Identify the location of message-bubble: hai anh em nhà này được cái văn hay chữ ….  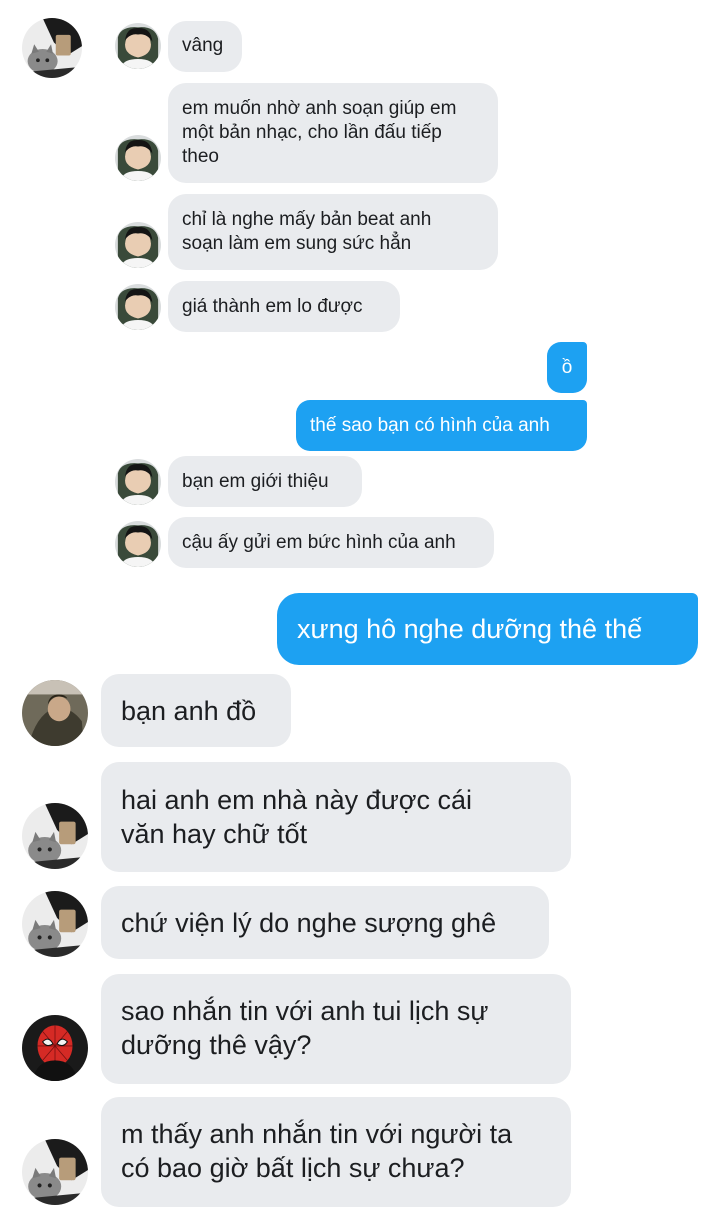
(336, 817).